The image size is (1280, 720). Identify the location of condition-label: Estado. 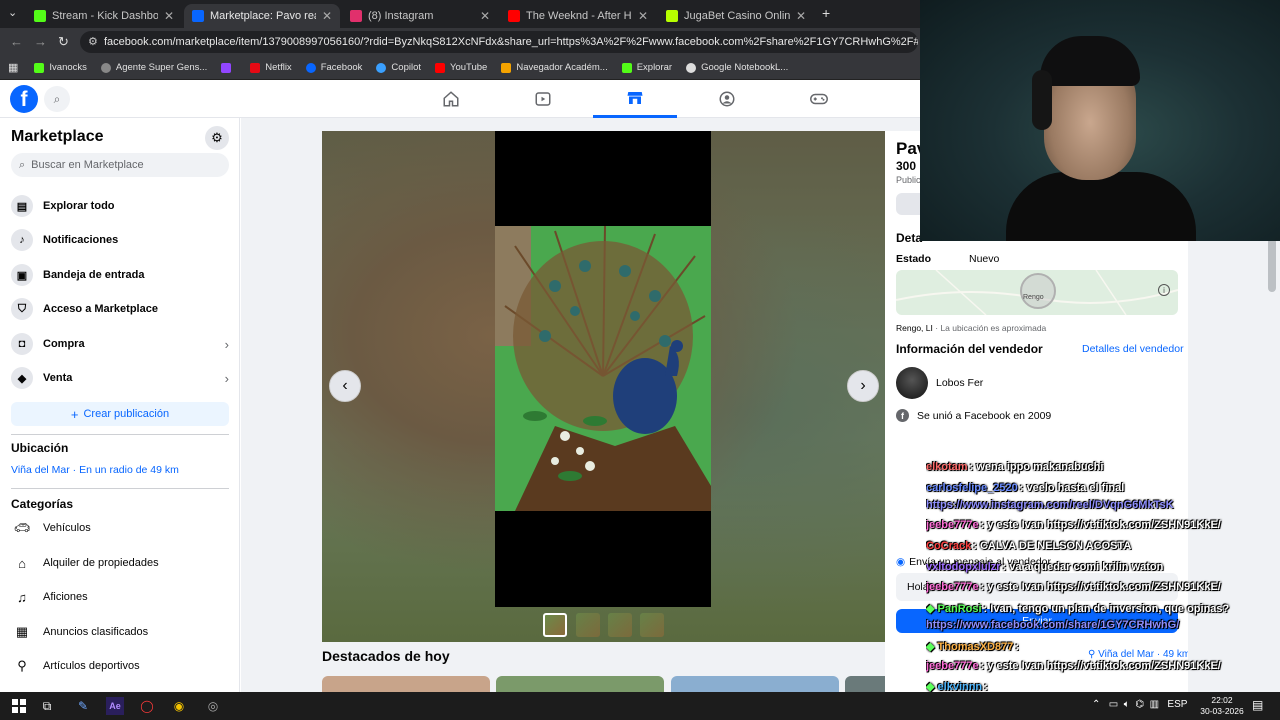
(914, 259).